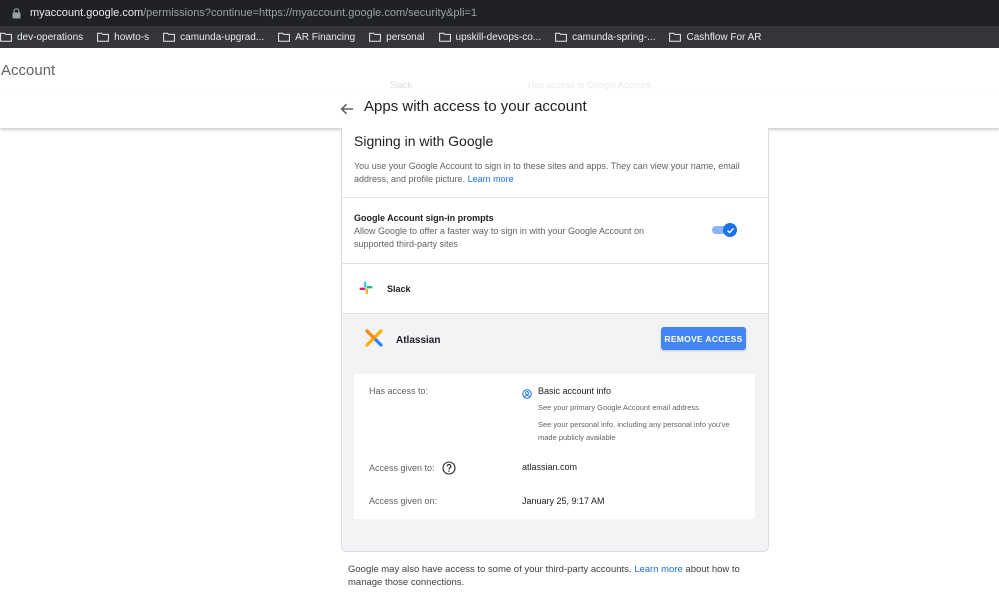 This screenshot has width=999, height=596. I want to click on remove-access-button: REMOVE ACCESS, so click(703, 338).